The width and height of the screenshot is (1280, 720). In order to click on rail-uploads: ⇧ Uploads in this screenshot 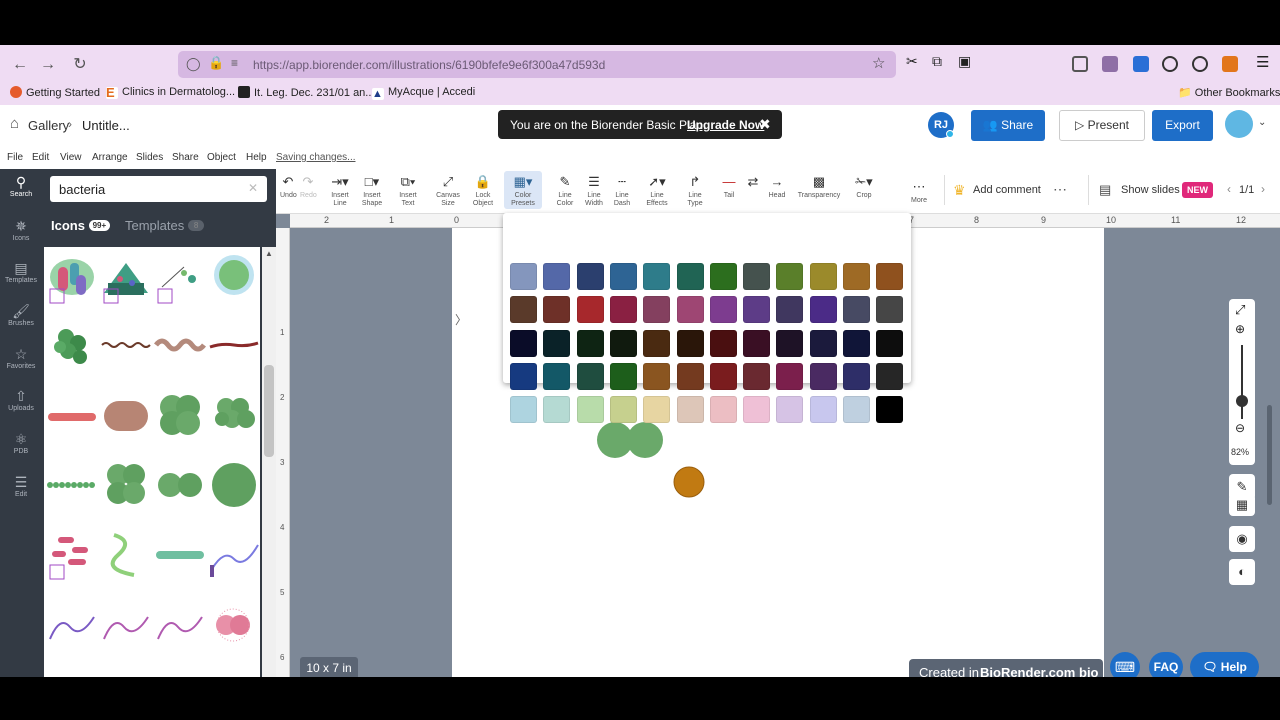, I will do `click(21, 399)`.